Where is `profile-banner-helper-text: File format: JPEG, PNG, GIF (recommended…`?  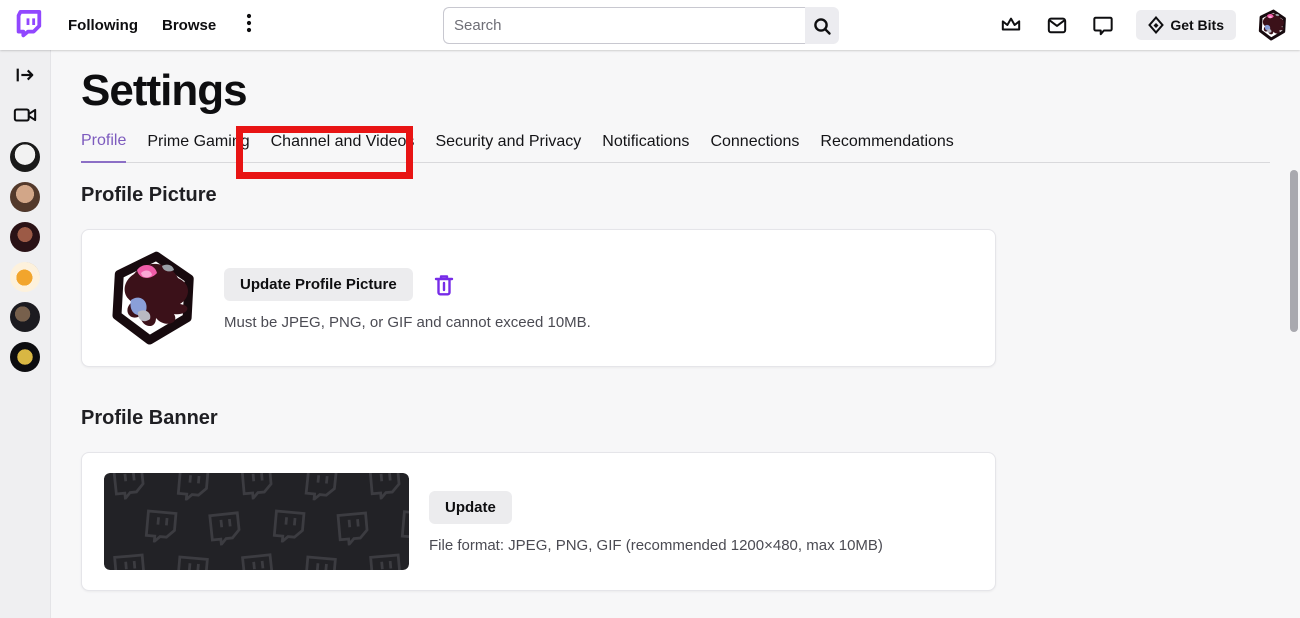
profile-banner-helper-text: File format: JPEG, PNG, GIF (recommended… is located at coordinates (656, 545).